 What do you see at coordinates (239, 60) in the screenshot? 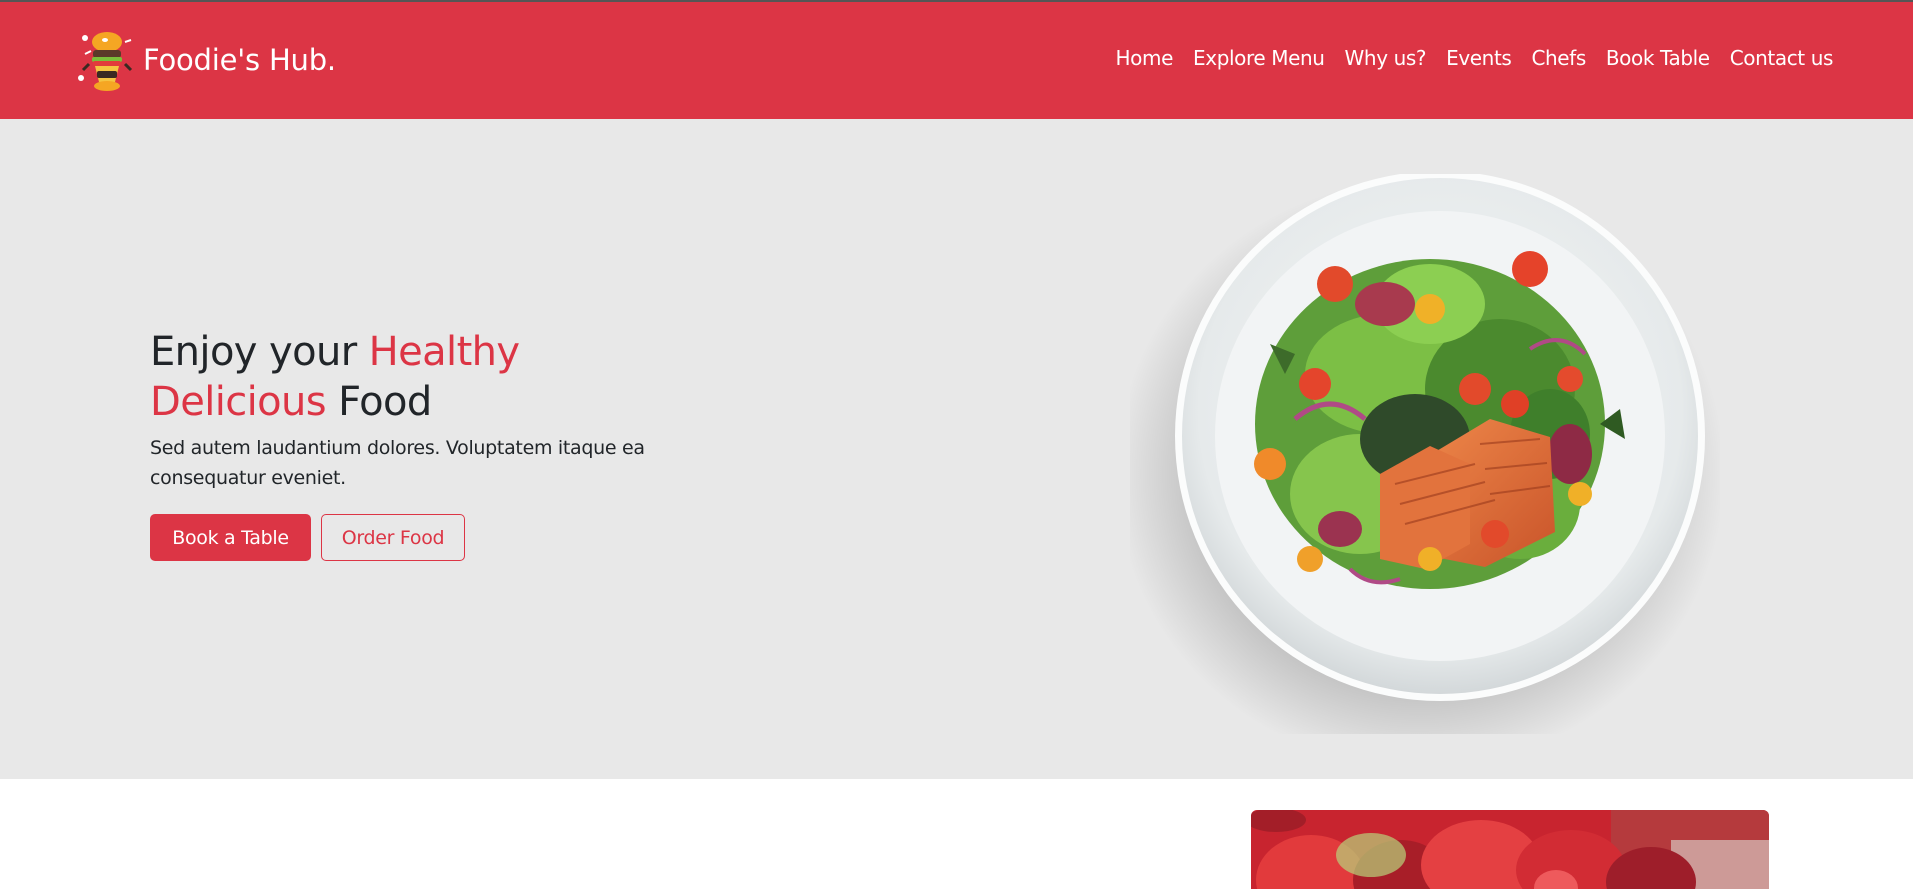
I see `brand-name: Foodie's Hub.` at bounding box center [239, 60].